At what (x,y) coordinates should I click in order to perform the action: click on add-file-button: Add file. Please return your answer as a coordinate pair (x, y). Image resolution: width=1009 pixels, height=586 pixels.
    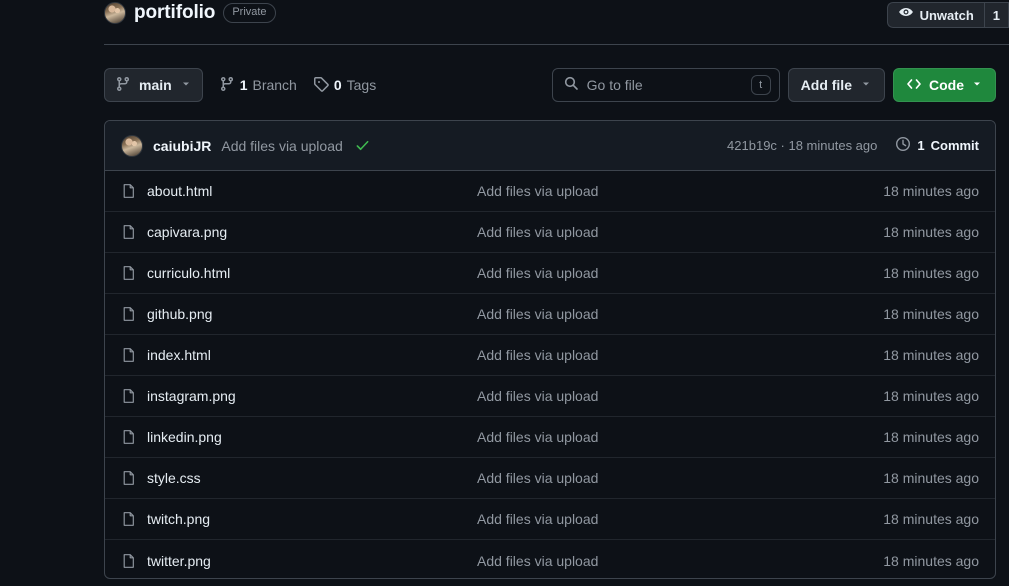
    Looking at the image, I should click on (836, 85).